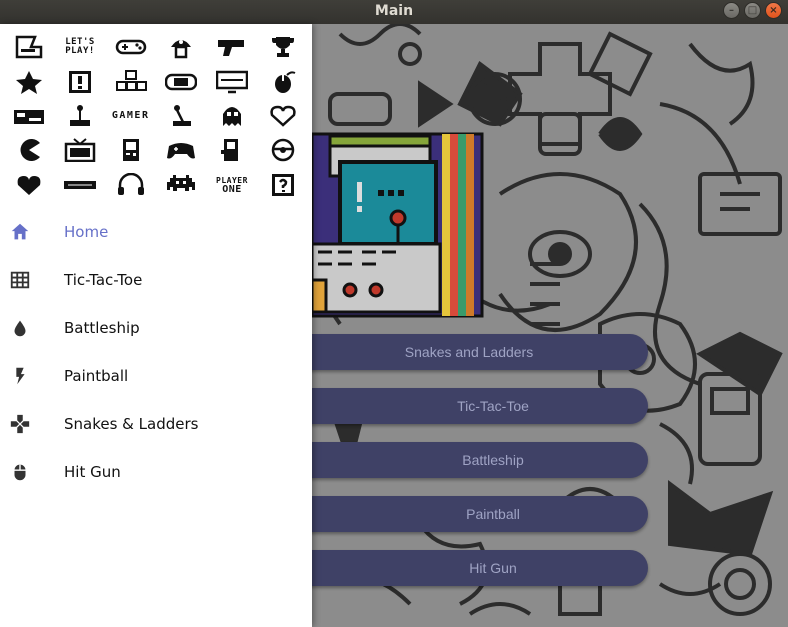 The image size is (788, 627). I want to click on vhs-console-icon, so click(80, 185).